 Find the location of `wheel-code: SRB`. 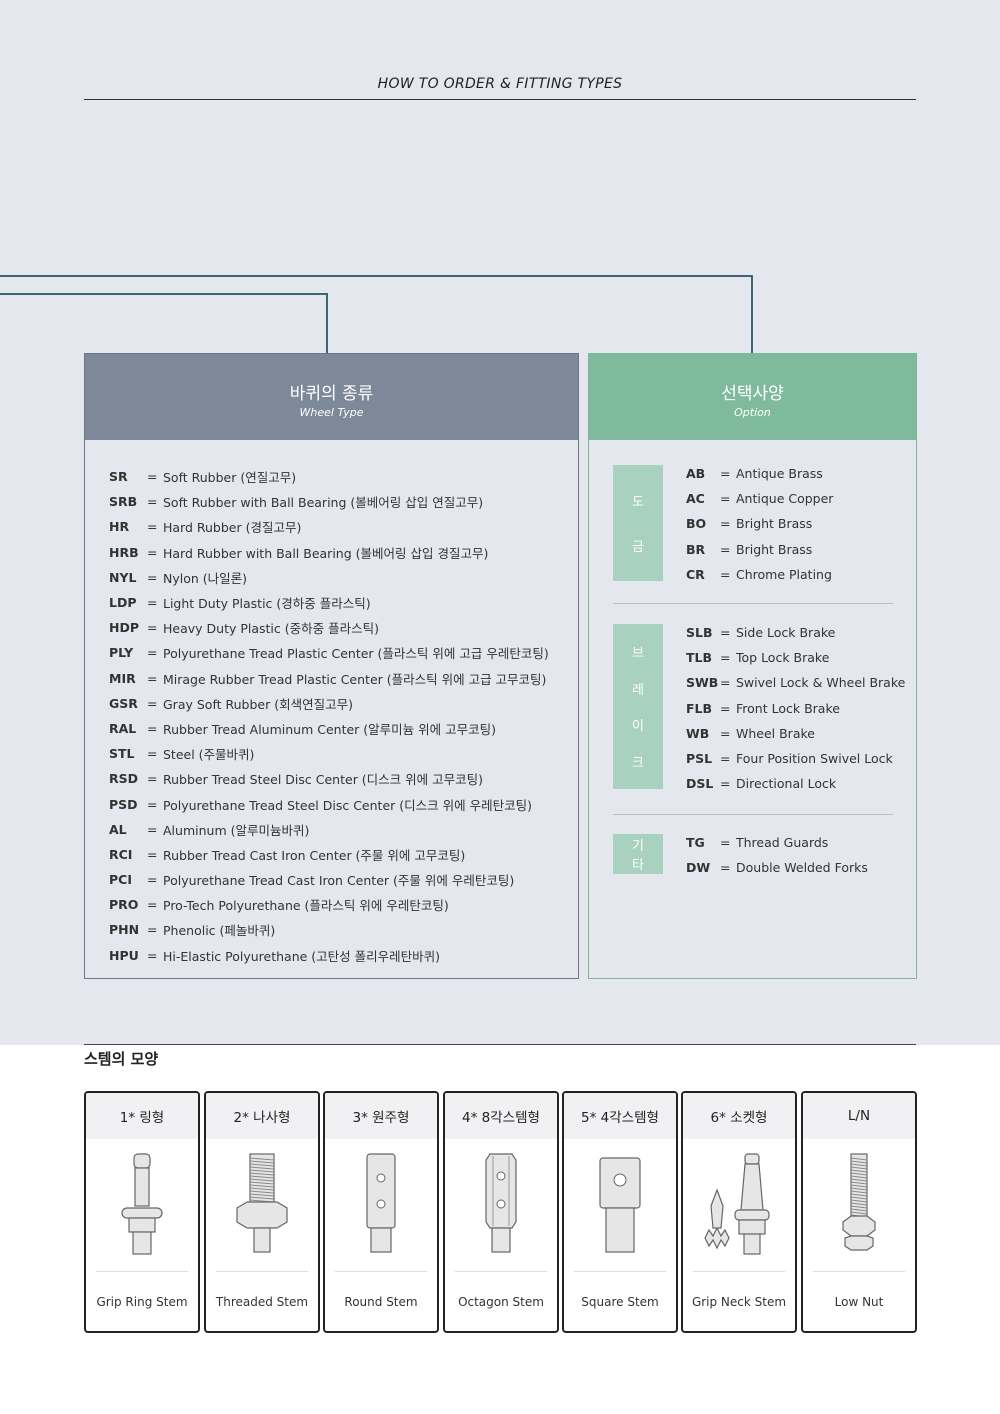

wheel-code: SRB is located at coordinates (123, 502).